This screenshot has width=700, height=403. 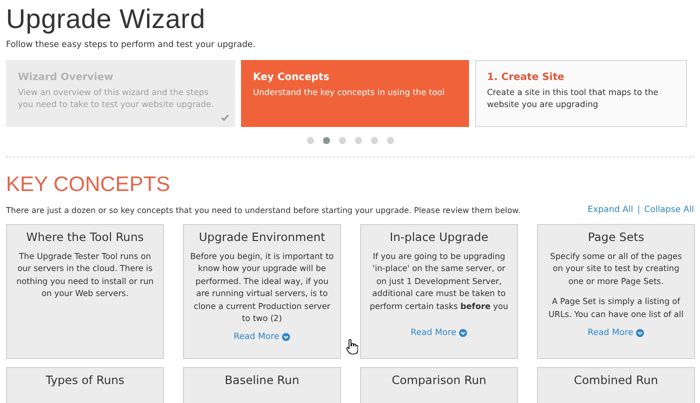 I want to click on concept-text: Specify some or all of the pages on your site to test by creating one or more Page Sets., so click(x=616, y=269).